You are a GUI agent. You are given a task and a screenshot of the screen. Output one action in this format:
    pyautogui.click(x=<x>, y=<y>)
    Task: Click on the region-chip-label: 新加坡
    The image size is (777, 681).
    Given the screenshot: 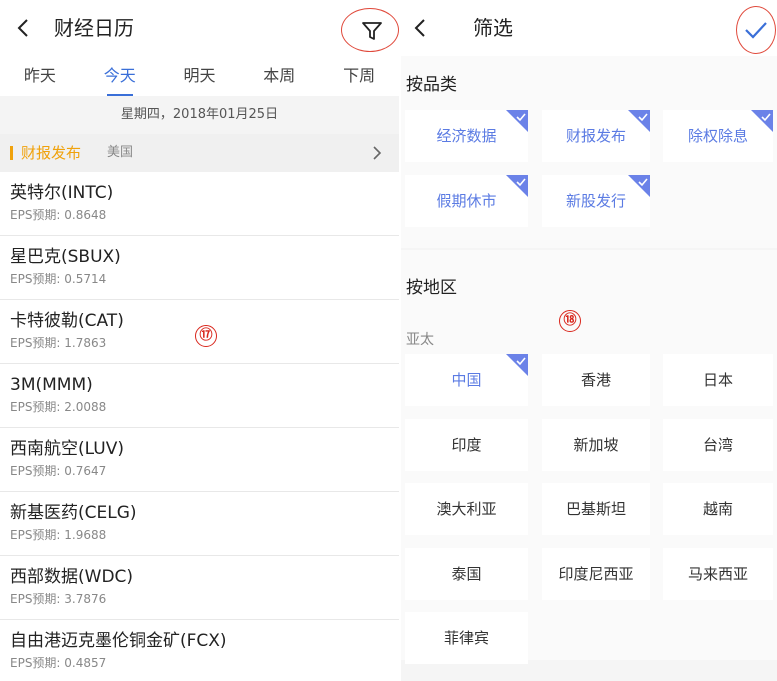 What is the action you would take?
    pyautogui.click(x=596, y=444)
    